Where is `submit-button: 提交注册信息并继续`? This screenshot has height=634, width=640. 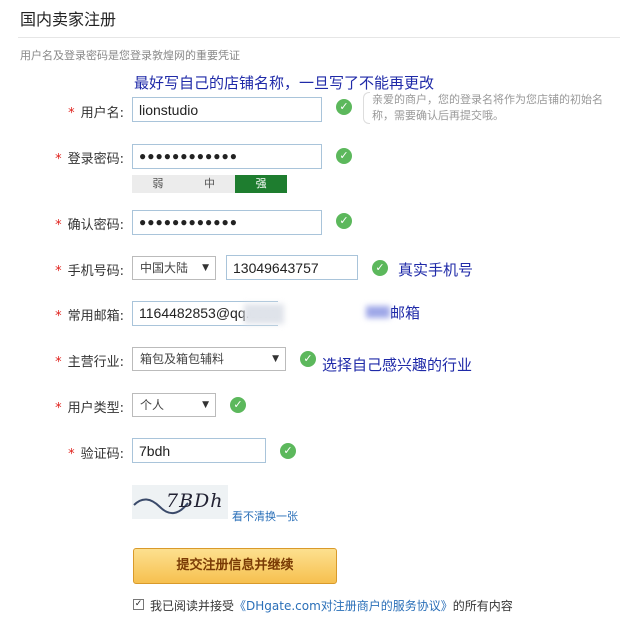 submit-button: 提交注册信息并继续 is located at coordinates (235, 566).